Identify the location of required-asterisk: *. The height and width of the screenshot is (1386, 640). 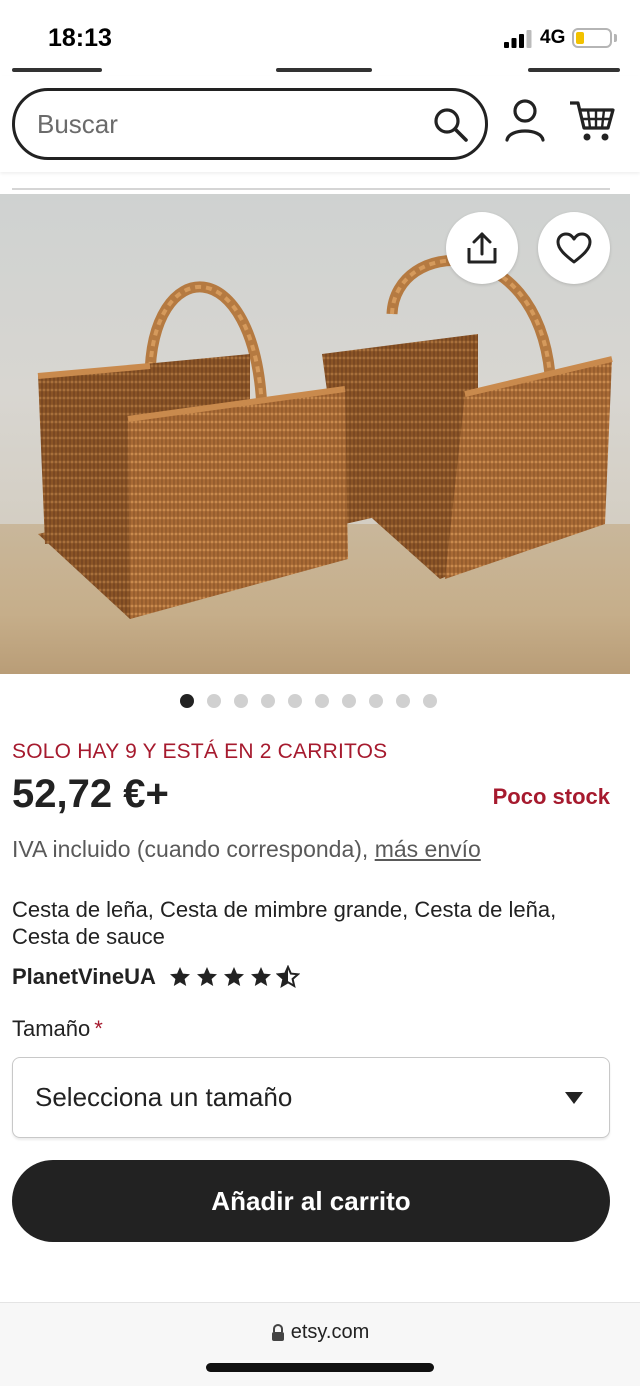
(98, 1028).